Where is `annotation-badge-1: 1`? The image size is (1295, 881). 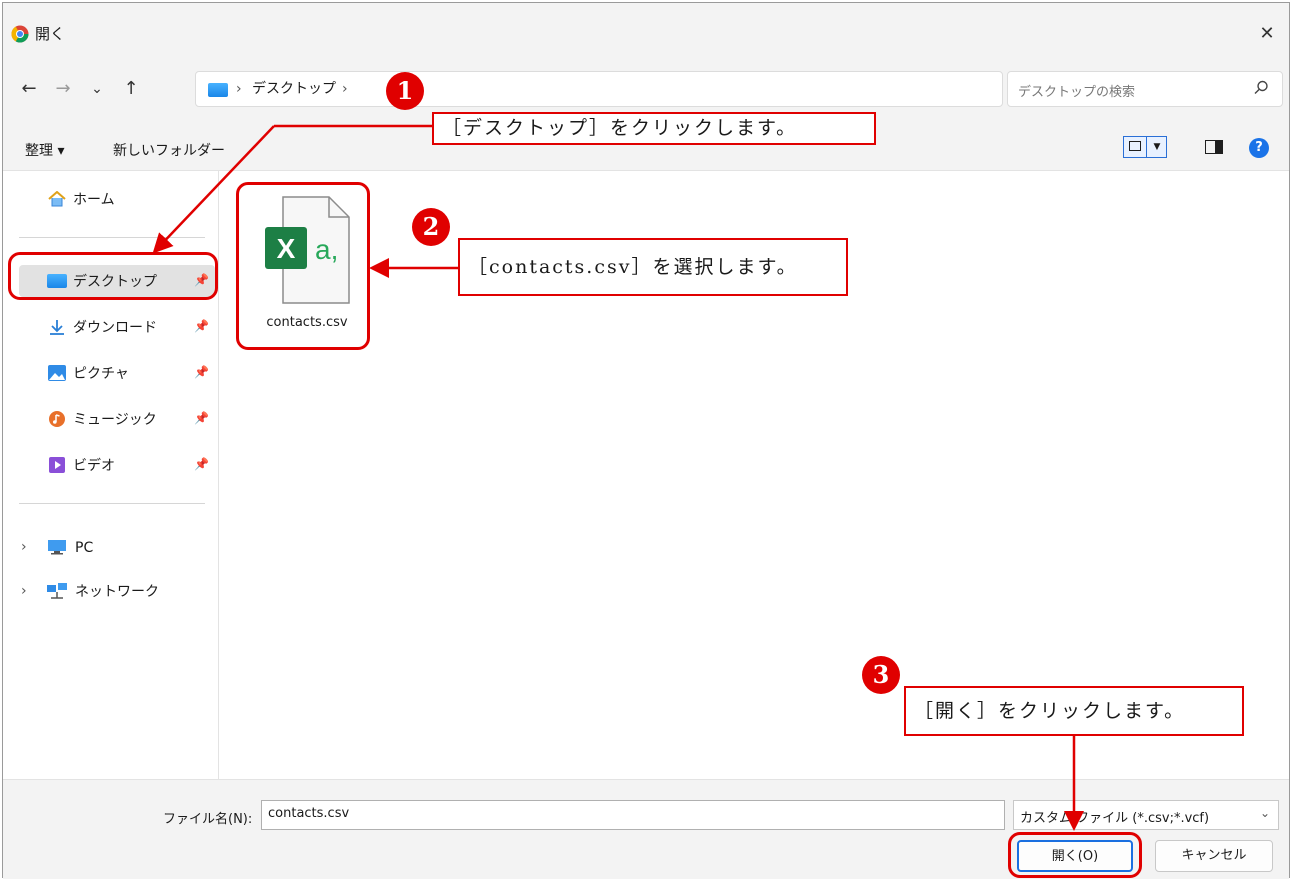 annotation-badge-1: 1 is located at coordinates (405, 91).